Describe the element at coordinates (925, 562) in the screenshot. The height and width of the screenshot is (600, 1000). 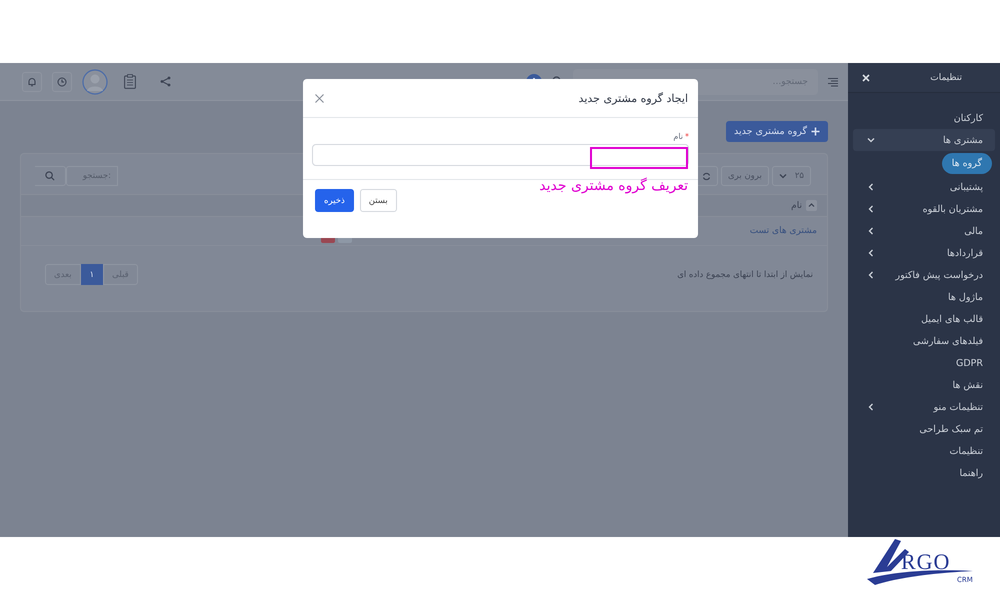
I see `logo-text: RGO` at that location.